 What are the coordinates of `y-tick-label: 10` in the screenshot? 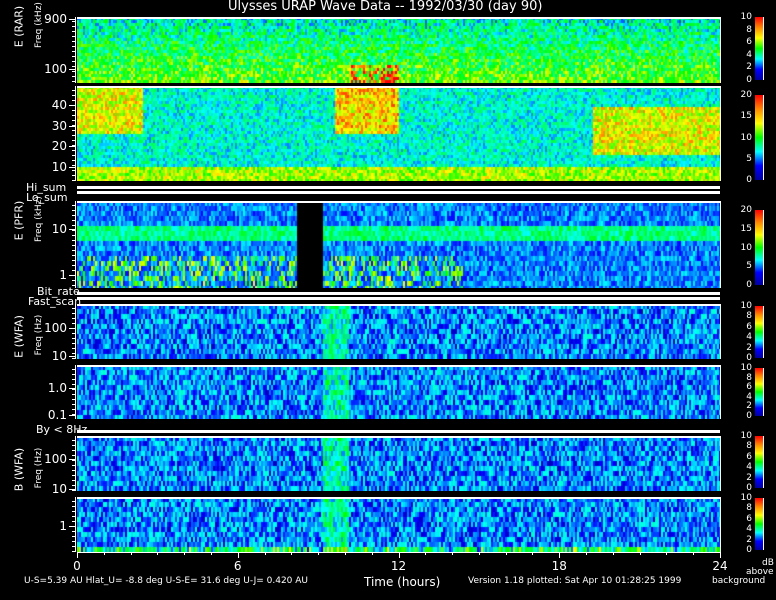 It's located at (59, 489).